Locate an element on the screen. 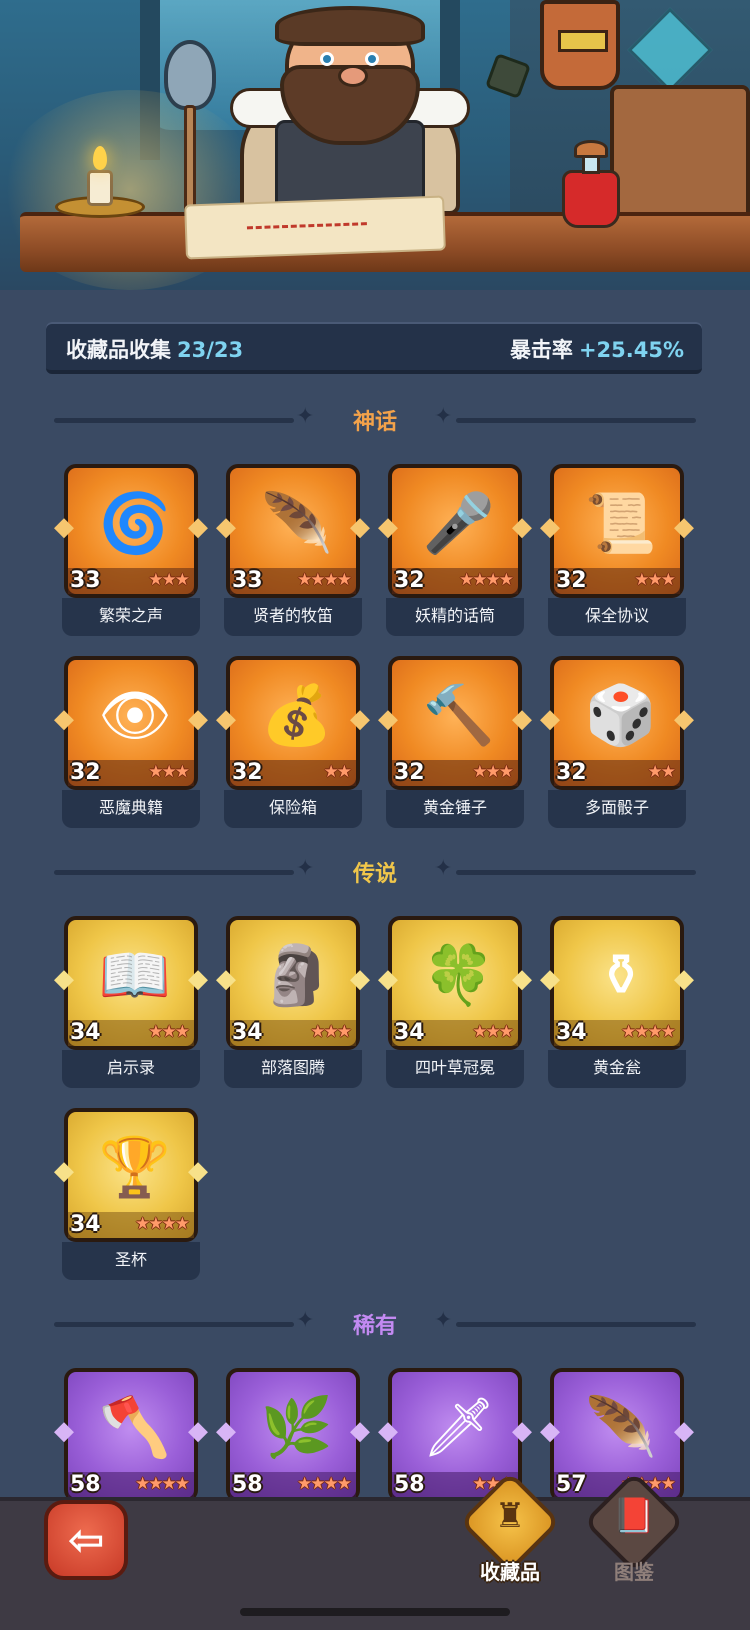  back-arrow-icon: ⇦ is located at coordinates (86, 1540).